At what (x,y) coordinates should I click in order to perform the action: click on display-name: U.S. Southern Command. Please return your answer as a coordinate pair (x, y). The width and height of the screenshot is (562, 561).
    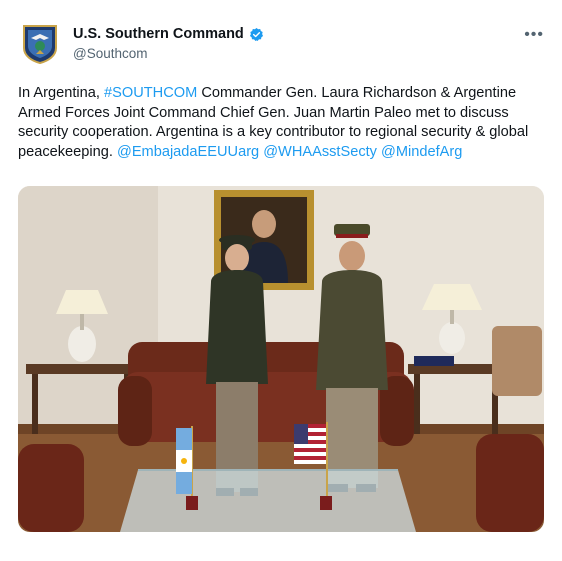
    Looking at the image, I should click on (158, 34).